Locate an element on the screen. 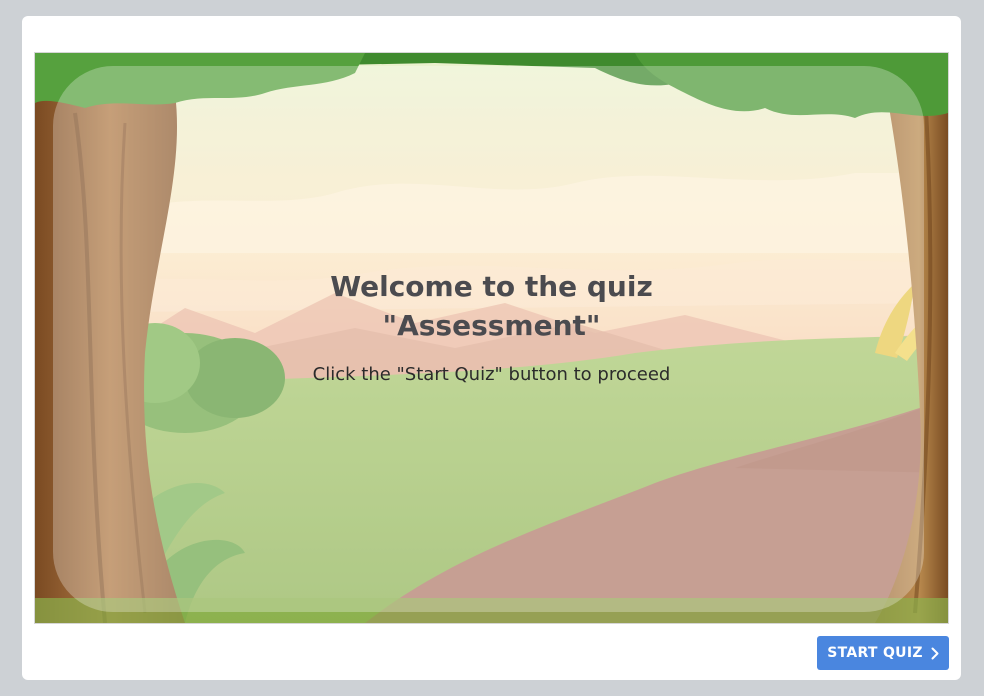 This screenshot has width=984, height=696. welcome-title-line-1: Welcome to the quiz is located at coordinates (491, 286).